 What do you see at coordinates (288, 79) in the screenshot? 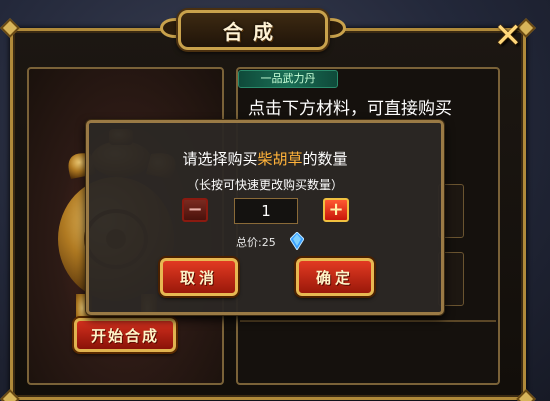
I see `item-name-tag: 一品武力丹` at bounding box center [288, 79].